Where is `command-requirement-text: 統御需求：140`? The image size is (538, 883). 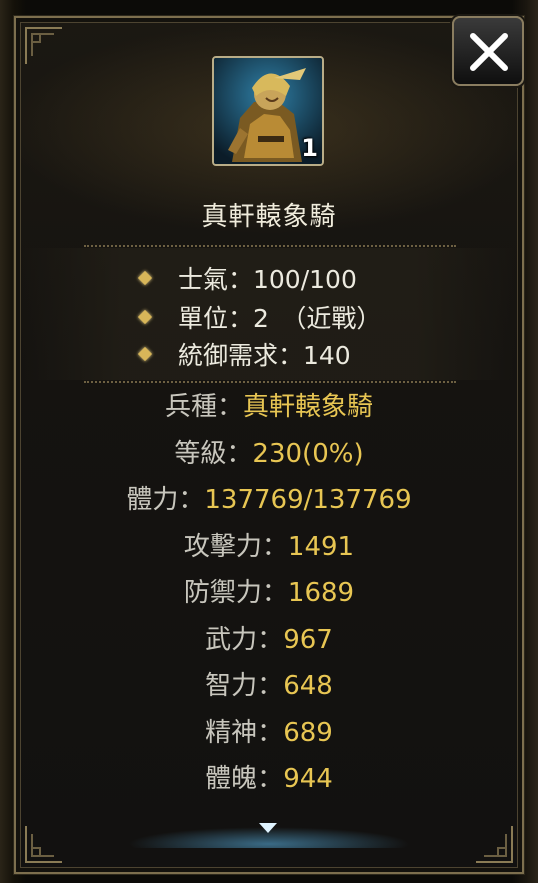
command-requirement-text: 統御需求：140 is located at coordinates (264, 355).